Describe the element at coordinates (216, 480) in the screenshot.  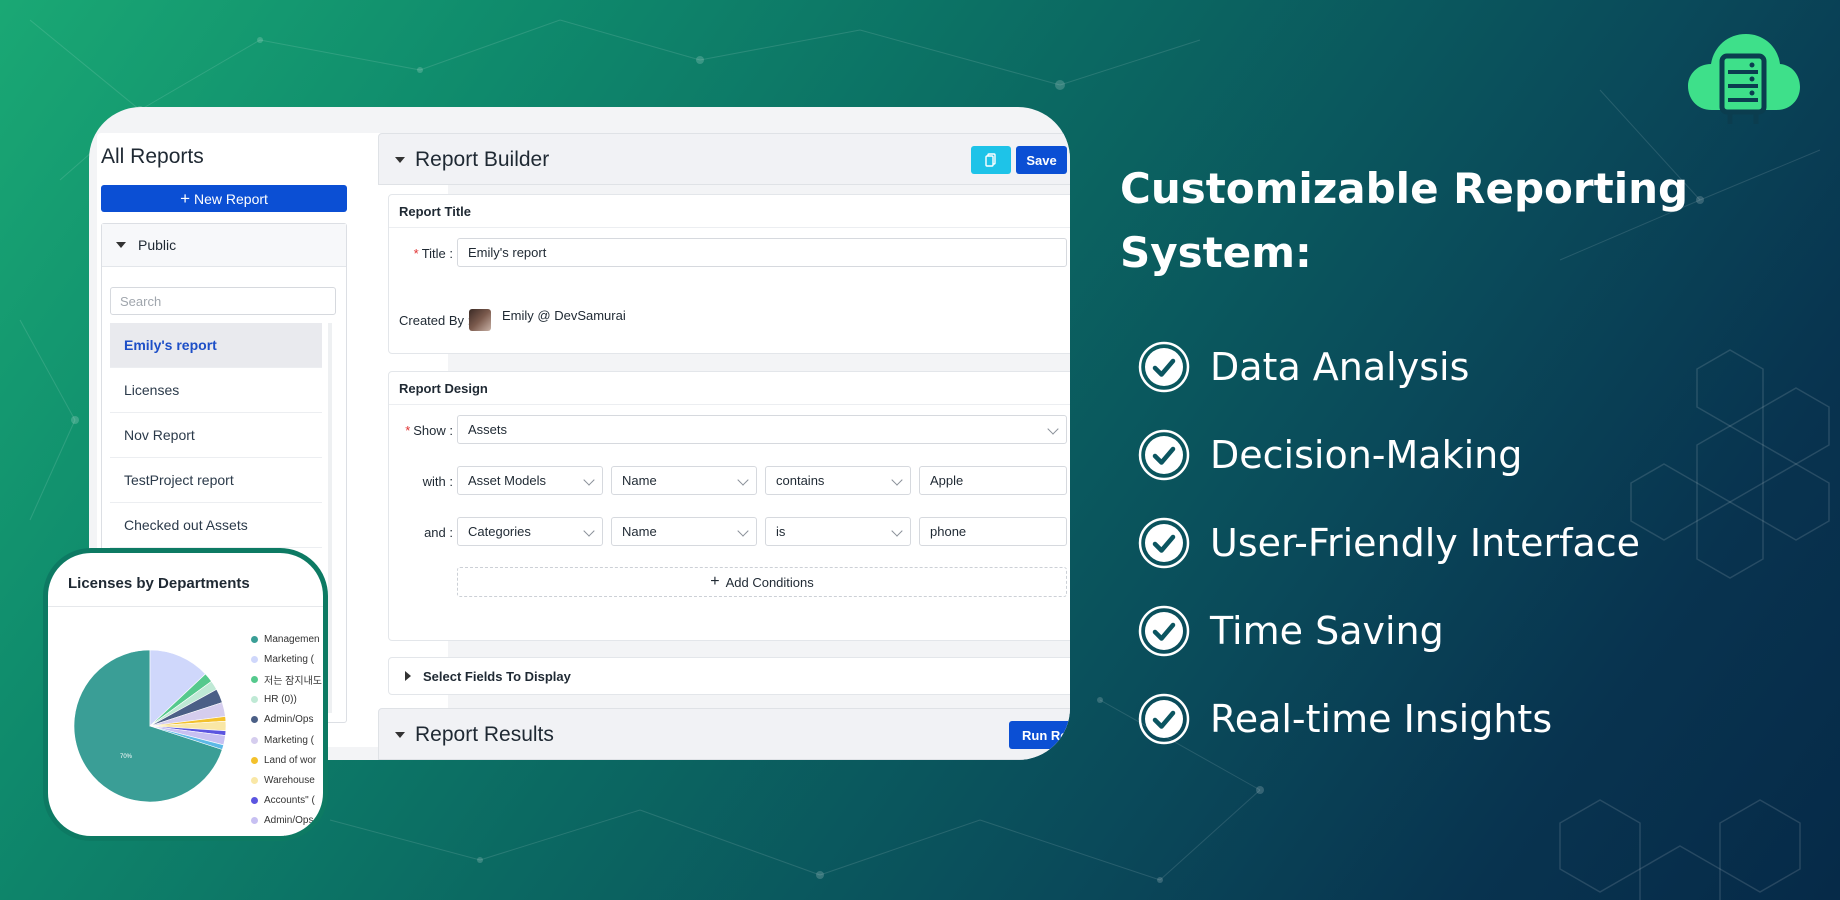
I see `report-item-testproject-report: TestProject report` at that location.